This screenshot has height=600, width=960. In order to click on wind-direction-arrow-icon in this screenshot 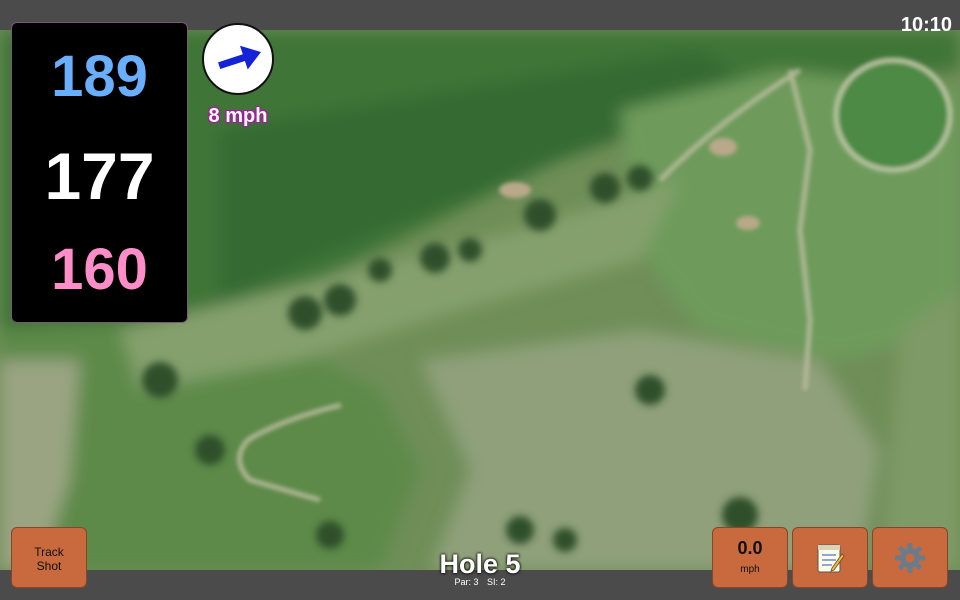, I will do `click(239, 57)`.